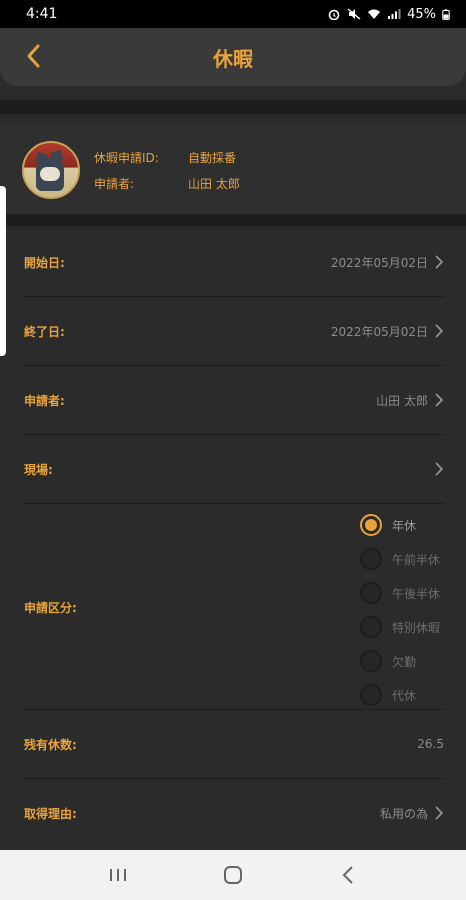 This screenshot has width=466, height=900. I want to click on reason-row: 取得理由: 私用の為, so click(233, 813).